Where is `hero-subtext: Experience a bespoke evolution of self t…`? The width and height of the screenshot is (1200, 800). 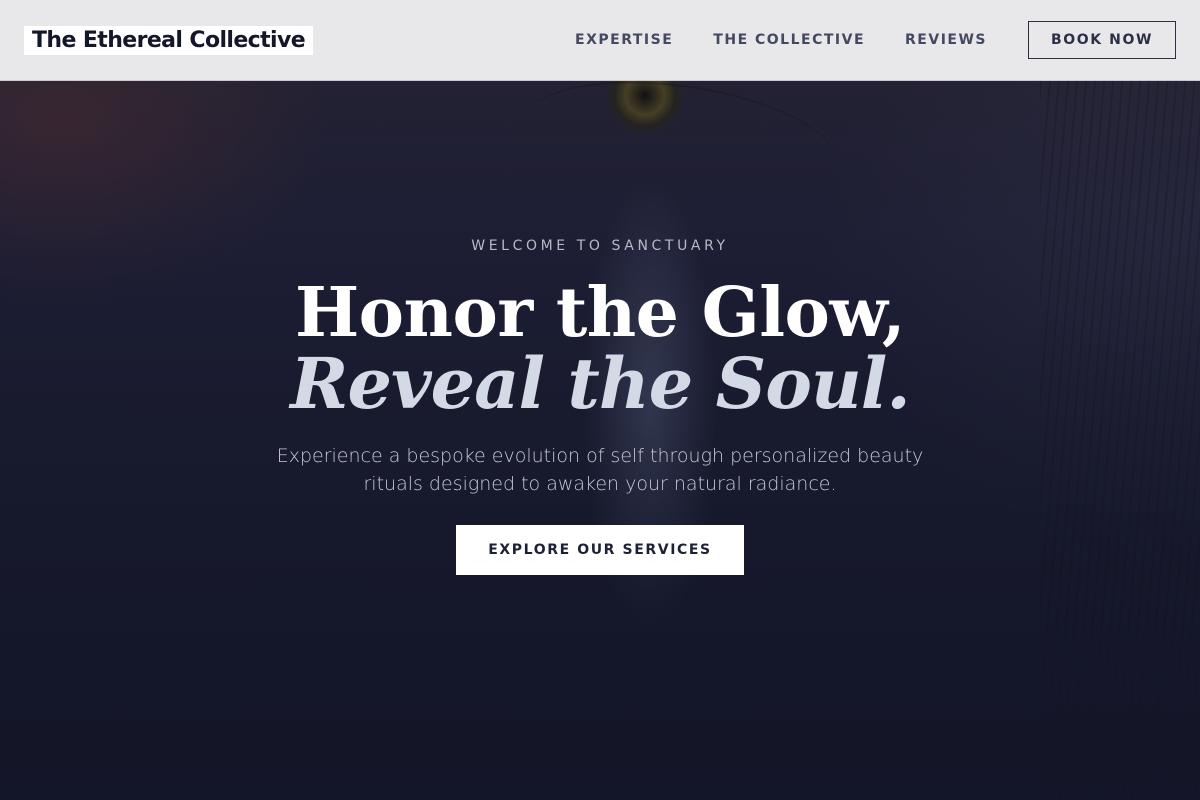 hero-subtext: Experience a bespoke evolution of self t… is located at coordinates (600, 470).